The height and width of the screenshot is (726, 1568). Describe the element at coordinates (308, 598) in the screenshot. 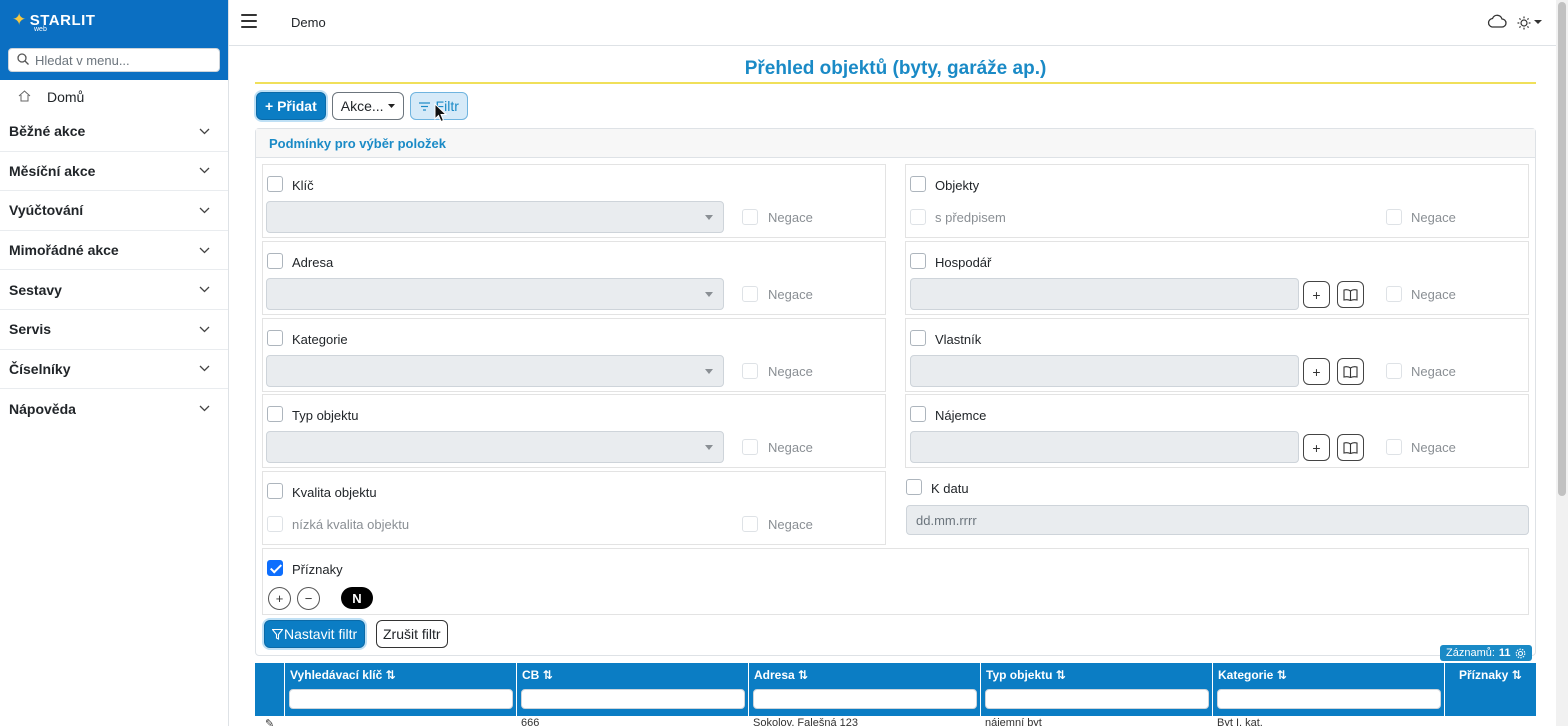

I see `flag-remove-button: −` at that location.